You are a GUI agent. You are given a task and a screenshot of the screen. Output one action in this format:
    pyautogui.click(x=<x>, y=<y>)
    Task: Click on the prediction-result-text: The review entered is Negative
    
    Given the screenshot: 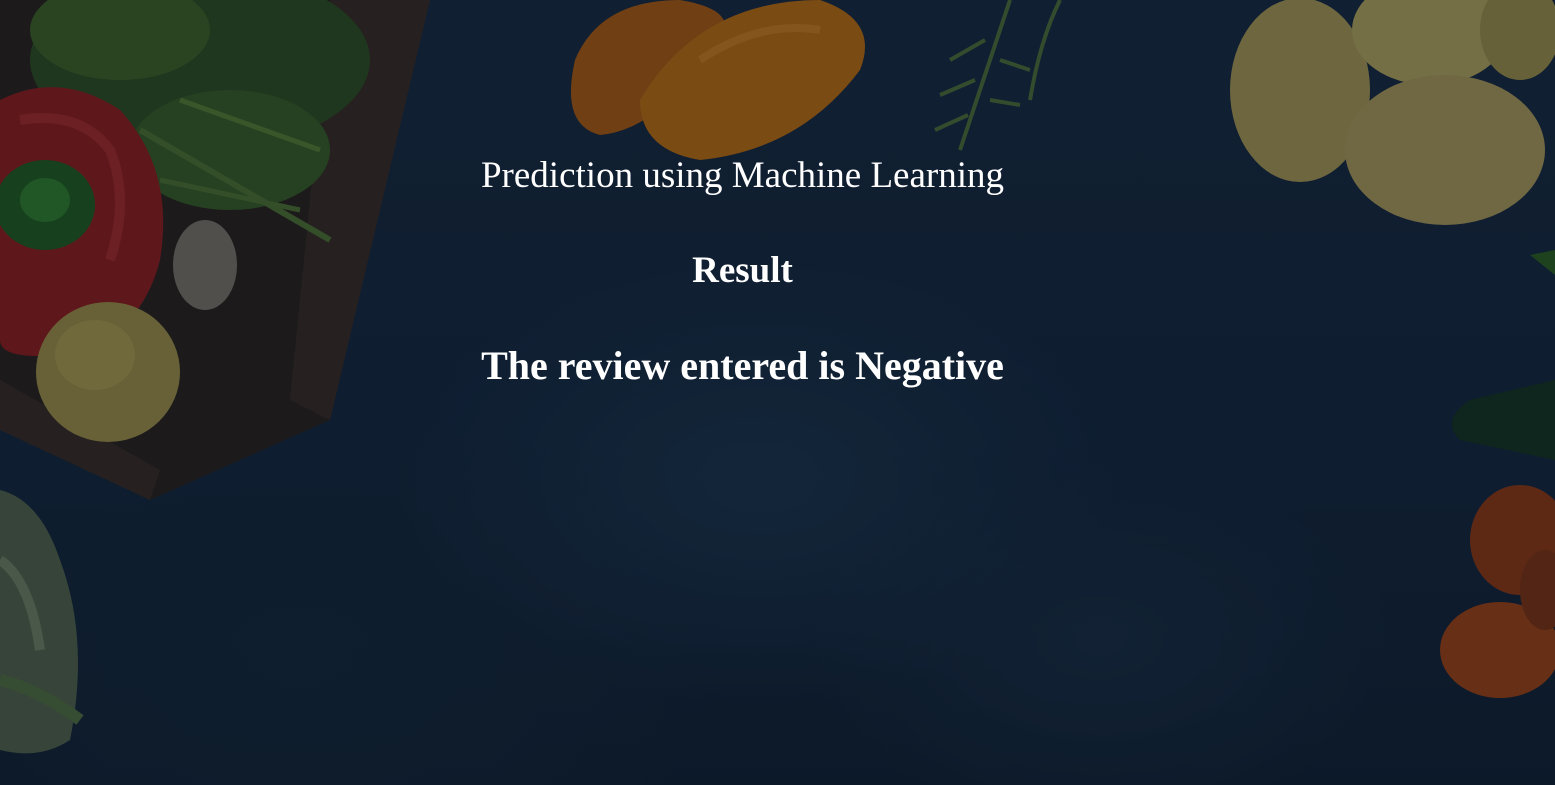 What is the action you would take?
    pyautogui.click(x=742, y=365)
    